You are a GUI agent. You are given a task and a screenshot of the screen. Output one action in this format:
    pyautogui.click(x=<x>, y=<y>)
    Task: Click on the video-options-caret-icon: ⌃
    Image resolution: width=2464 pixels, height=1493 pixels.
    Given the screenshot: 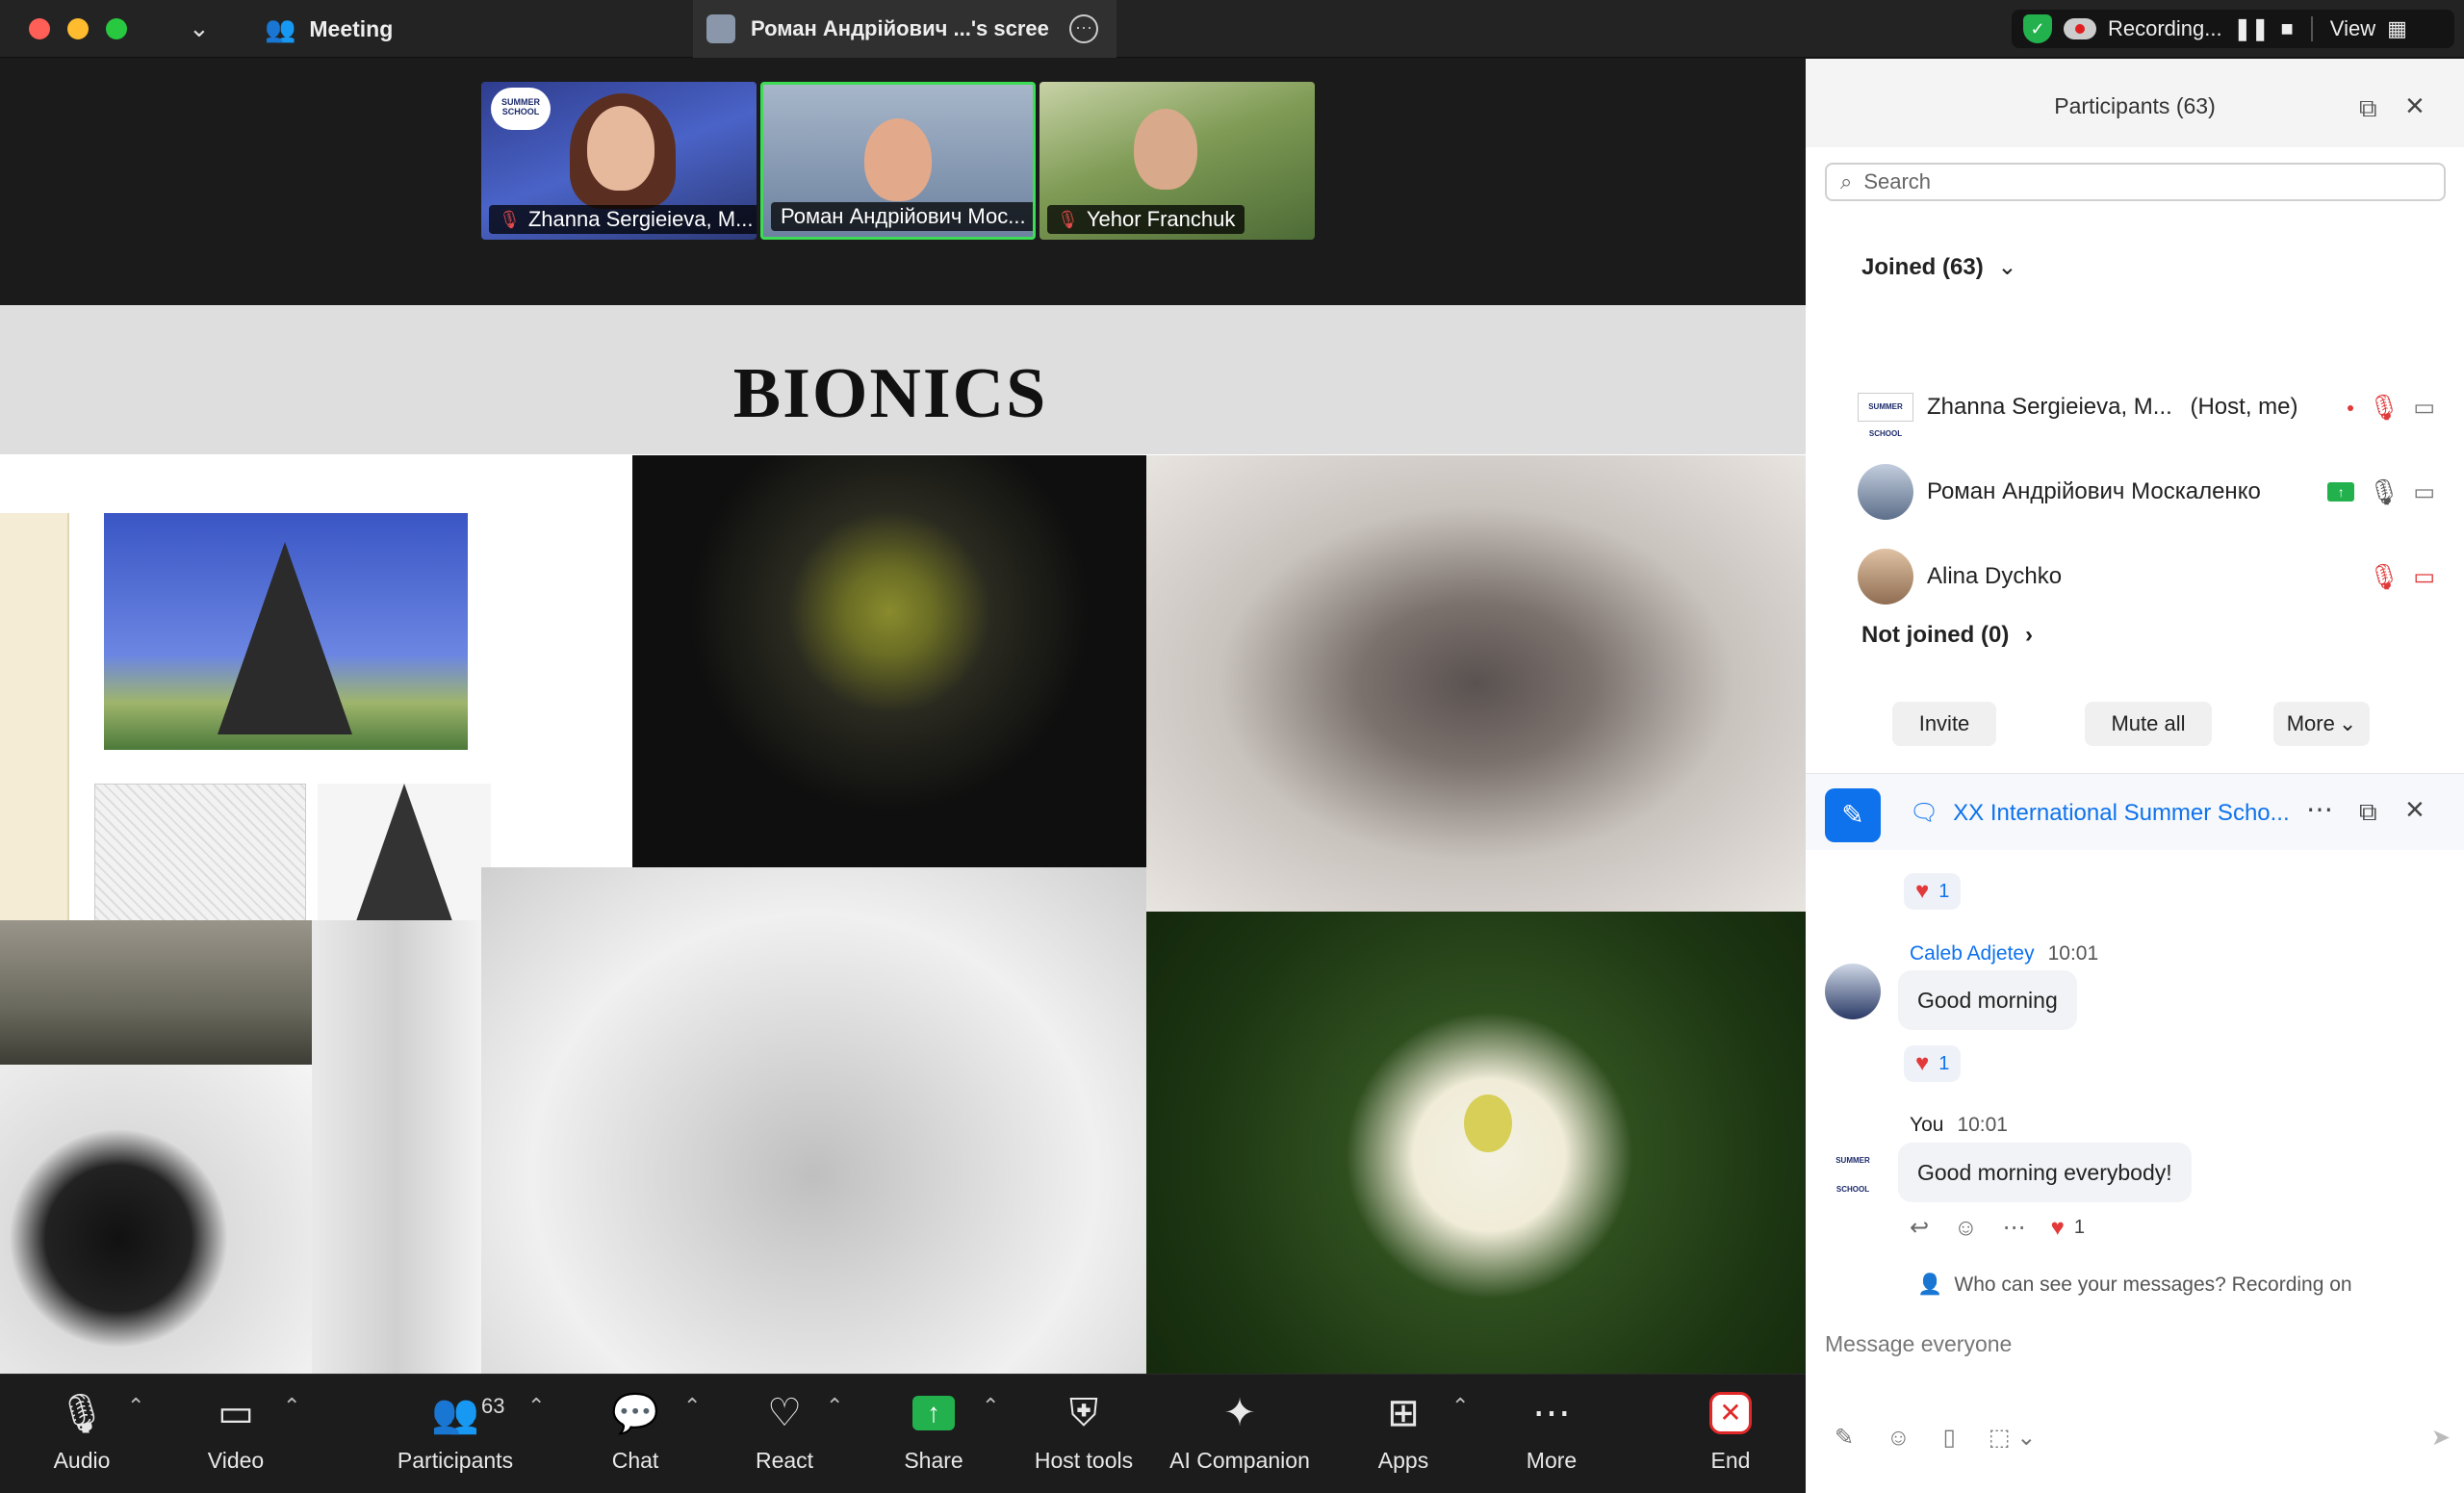 What is the action you would take?
    pyautogui.click(x=291, y=1407)
    